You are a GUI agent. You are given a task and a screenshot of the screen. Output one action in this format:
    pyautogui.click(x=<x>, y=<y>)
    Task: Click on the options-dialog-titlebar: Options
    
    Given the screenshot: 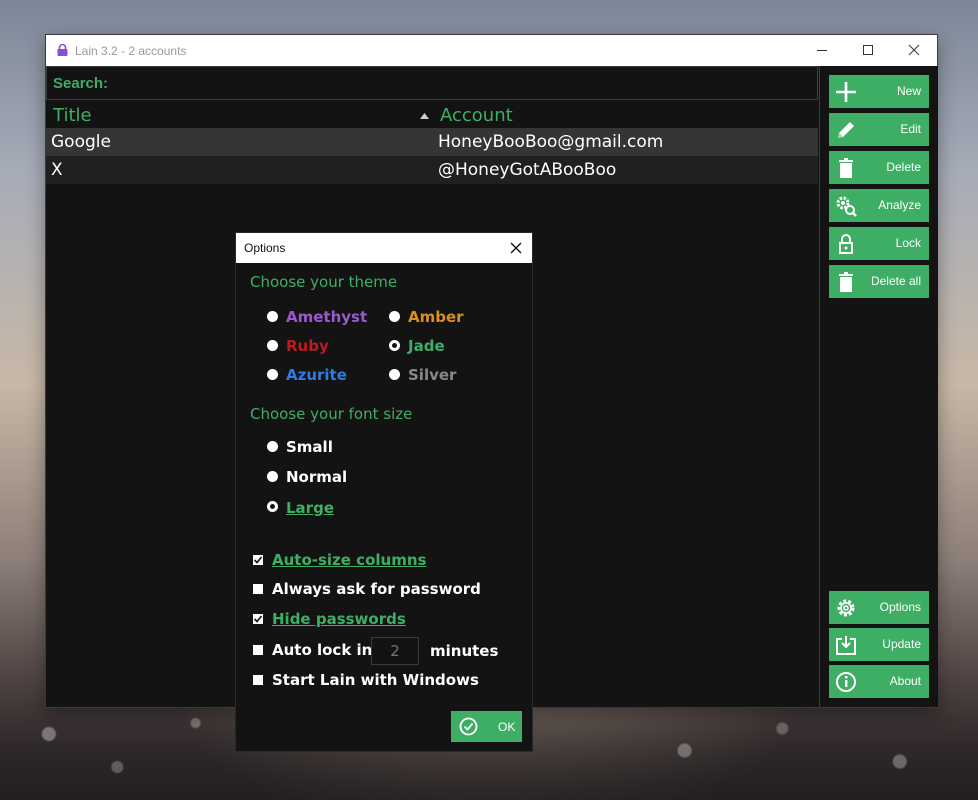 What is the action you would take?
    pyautogui.click(x=384, y=248)
    